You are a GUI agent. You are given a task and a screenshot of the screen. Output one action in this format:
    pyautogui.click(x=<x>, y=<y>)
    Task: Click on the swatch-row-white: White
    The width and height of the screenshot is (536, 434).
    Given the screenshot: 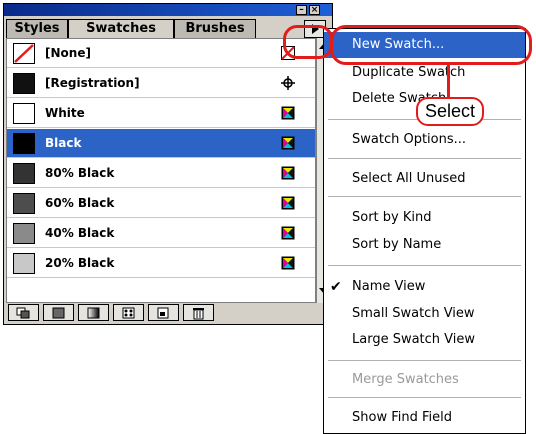 What is the action you would take?
    pyautogui.click(x=161, y=113)
    